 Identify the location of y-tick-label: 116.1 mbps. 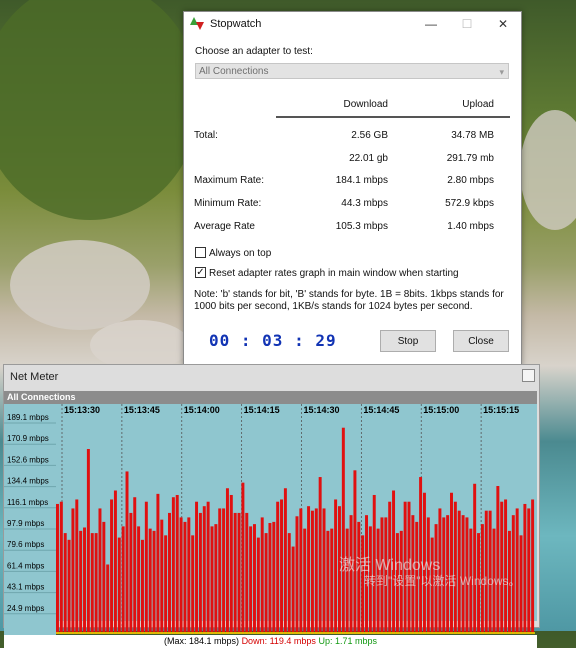
(27, 502).